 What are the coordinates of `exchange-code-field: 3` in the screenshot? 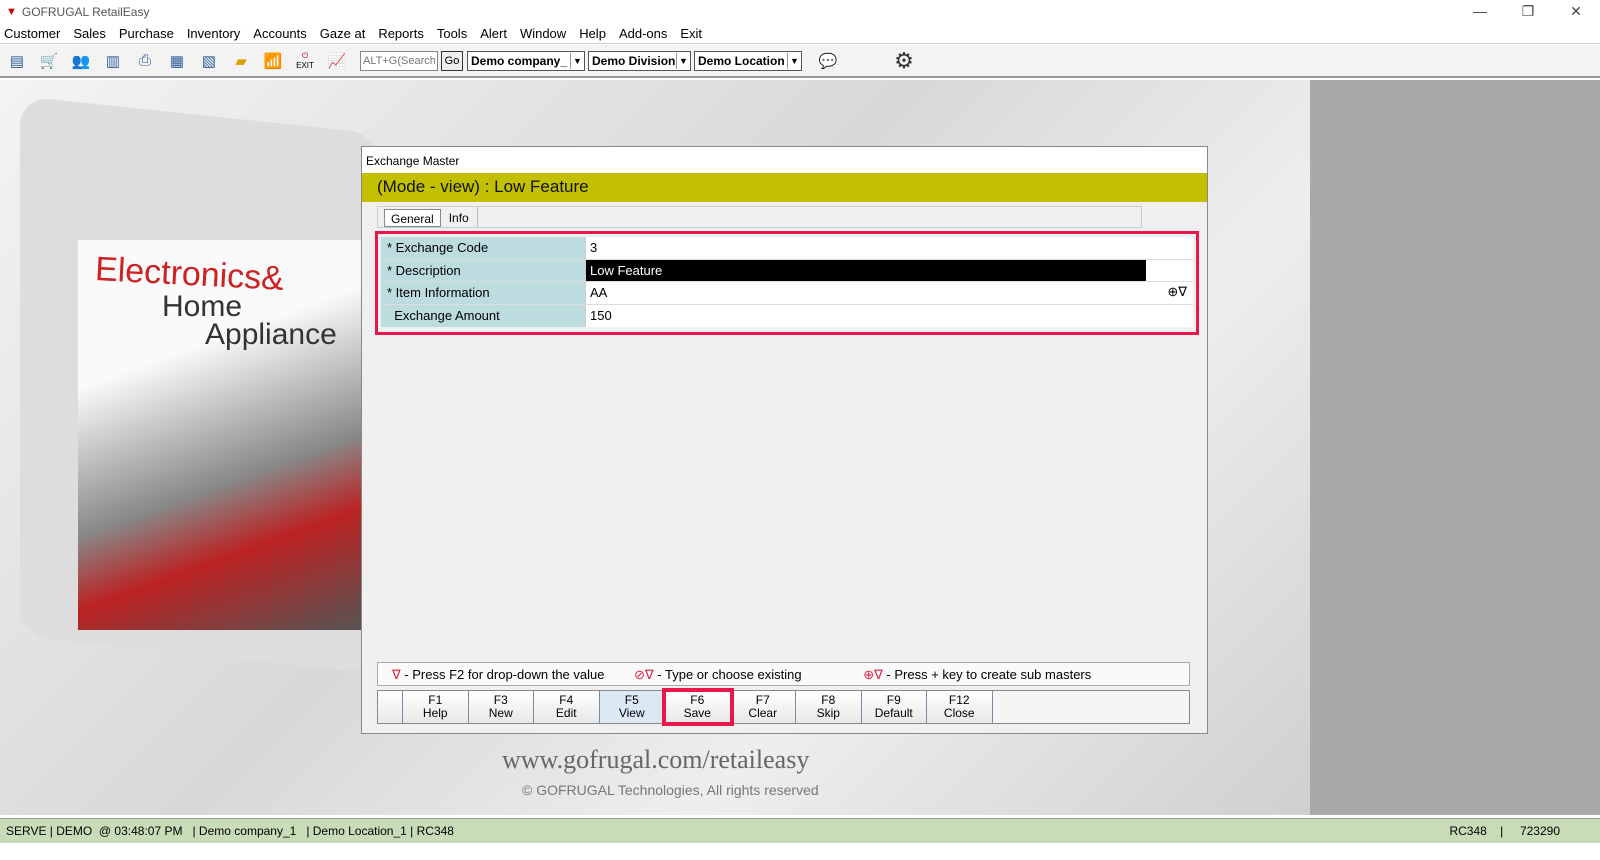 It's located at (889, 248).